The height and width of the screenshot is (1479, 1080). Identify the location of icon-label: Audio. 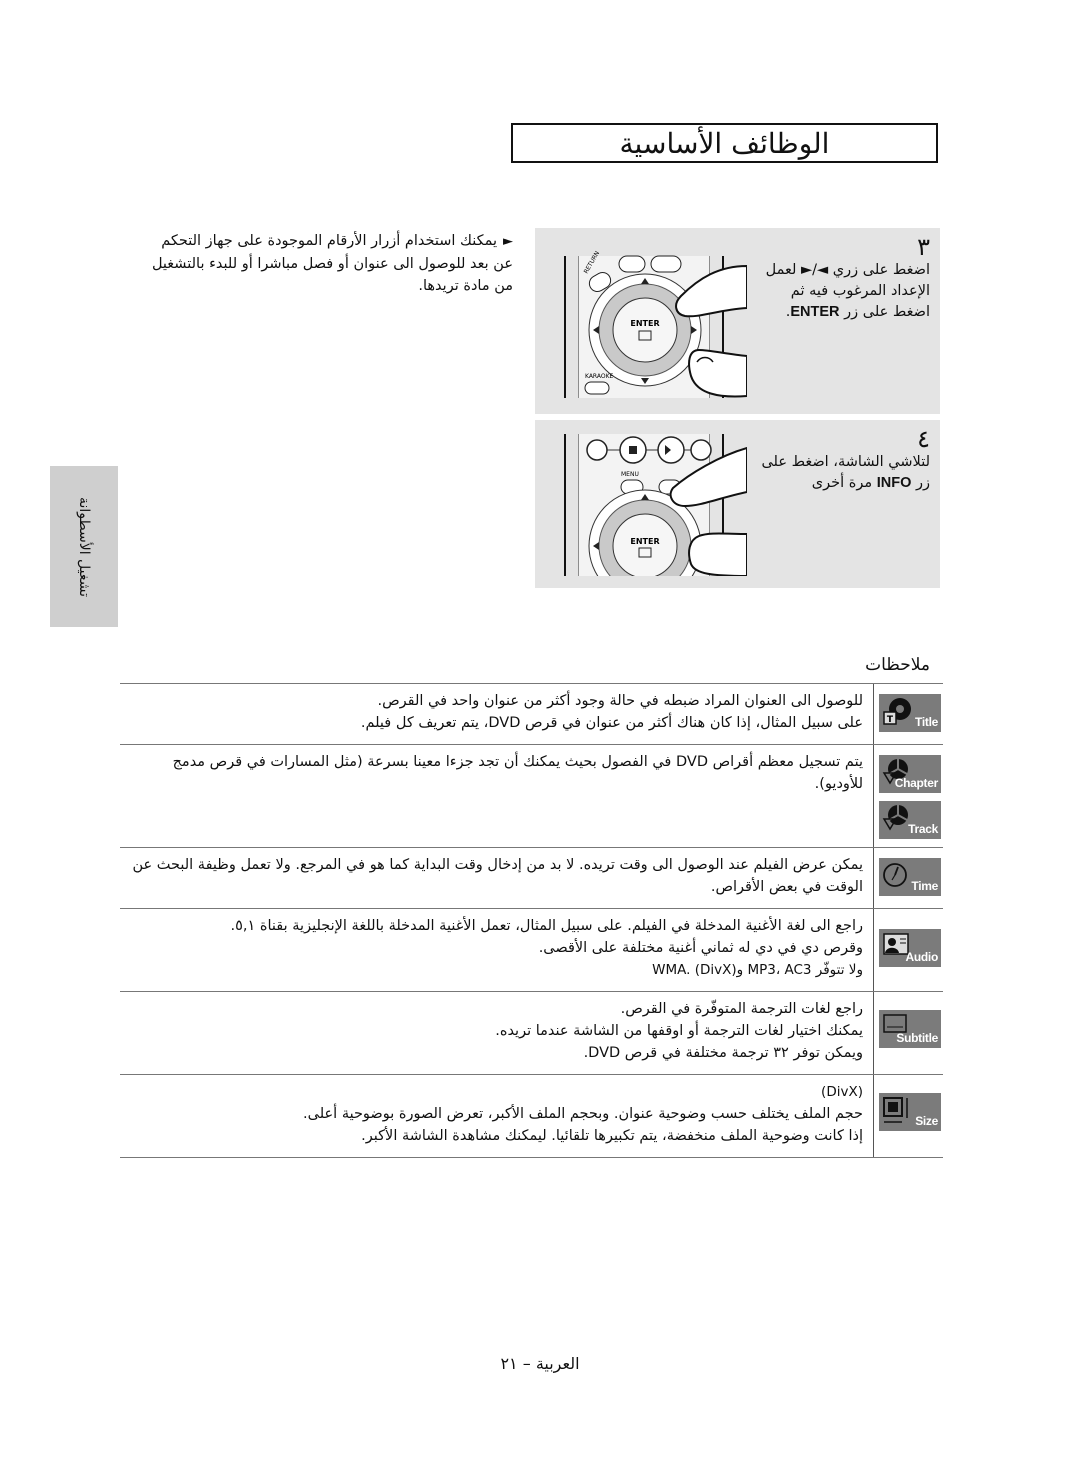
(922, 957).